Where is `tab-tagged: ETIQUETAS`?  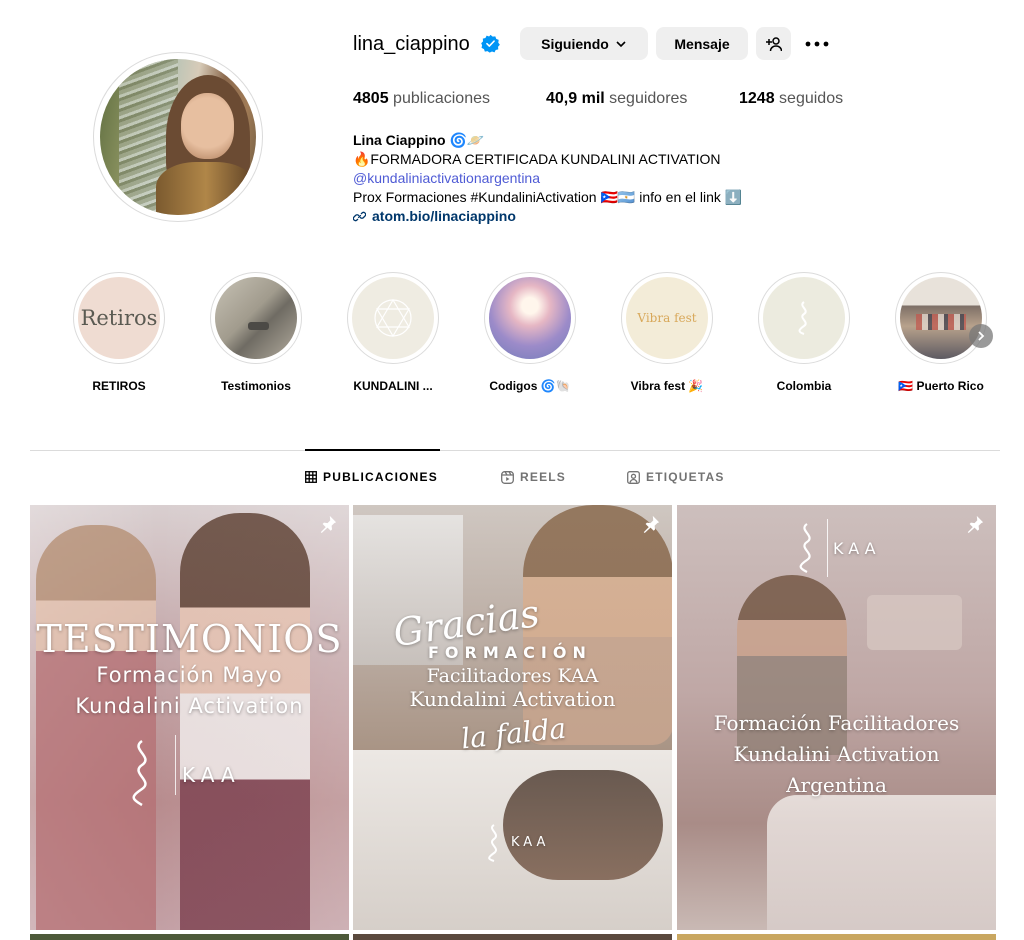 tab-tagged: ETIQUETAS is located at coordinates (676, 477).